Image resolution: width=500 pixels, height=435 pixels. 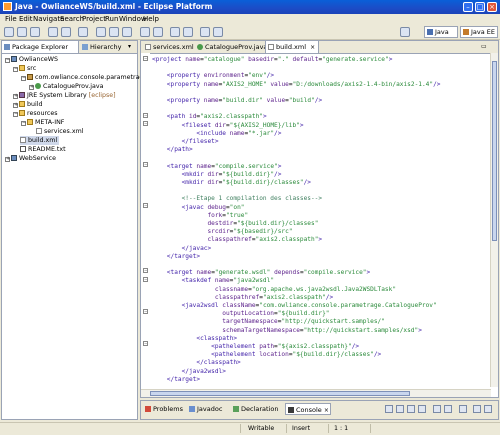 I want to click on tree-item-build: + build, so click(x=27, y=104).